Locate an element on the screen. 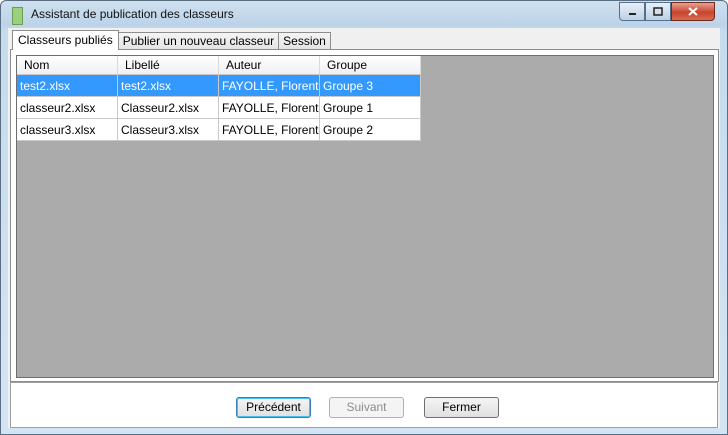 The image size is (728, 435). cell-groupe: Groupe 1 is located at coordinates (370, 107).